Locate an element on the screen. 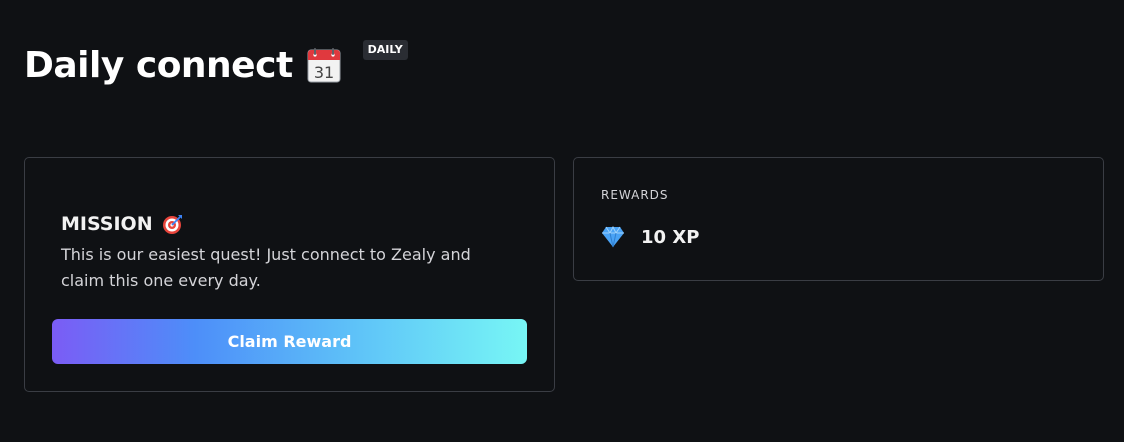 The height and width of the screenshot is (442, 1124). mission-heading-label: MISSION is located at coordinates (107, 224).